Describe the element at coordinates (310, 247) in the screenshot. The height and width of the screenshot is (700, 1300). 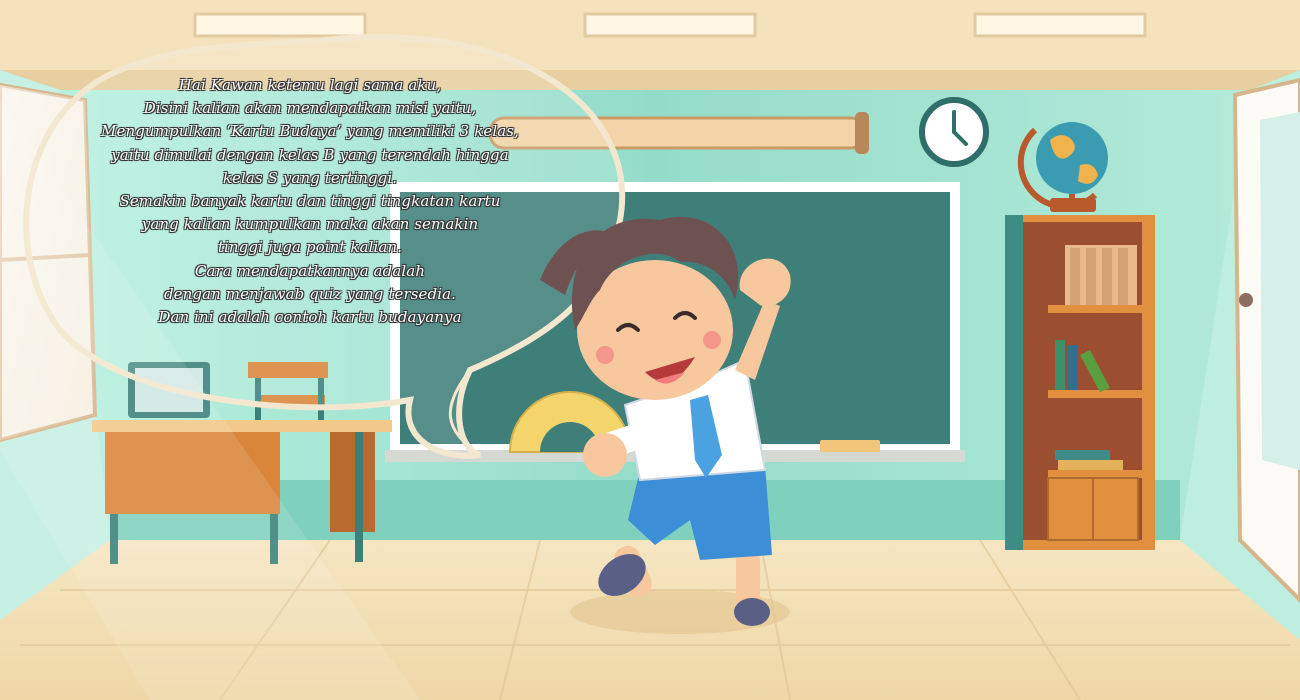
I see `speech-line: tinggi juga point kalian.` at that location.